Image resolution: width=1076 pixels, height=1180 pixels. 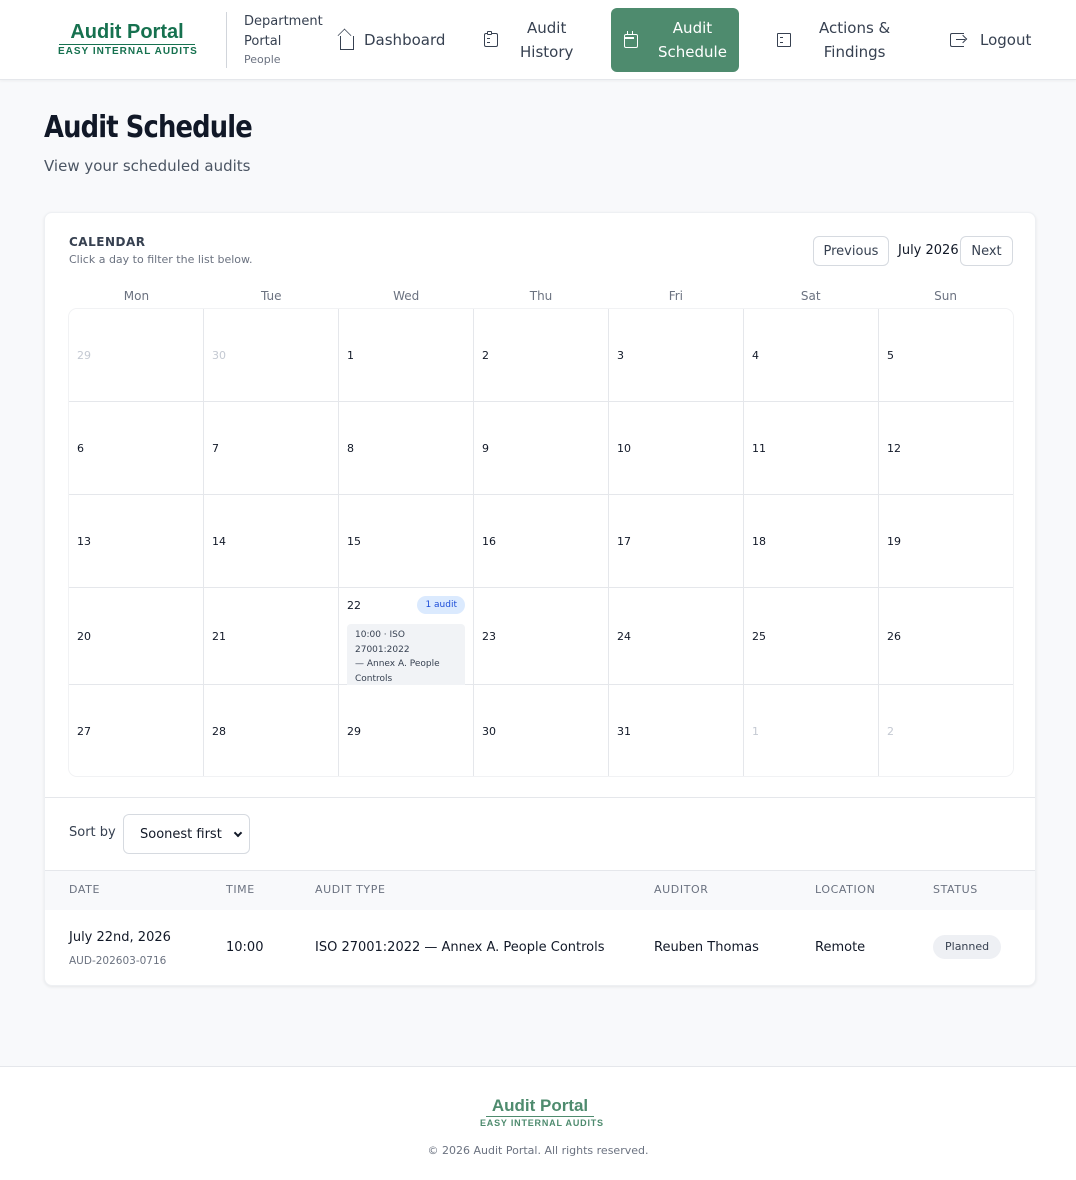 What do you see at coordinates (120, 937) in the screenshot?
I see `row-date: July 22nd, 2026` at bounding box center [120, 937].